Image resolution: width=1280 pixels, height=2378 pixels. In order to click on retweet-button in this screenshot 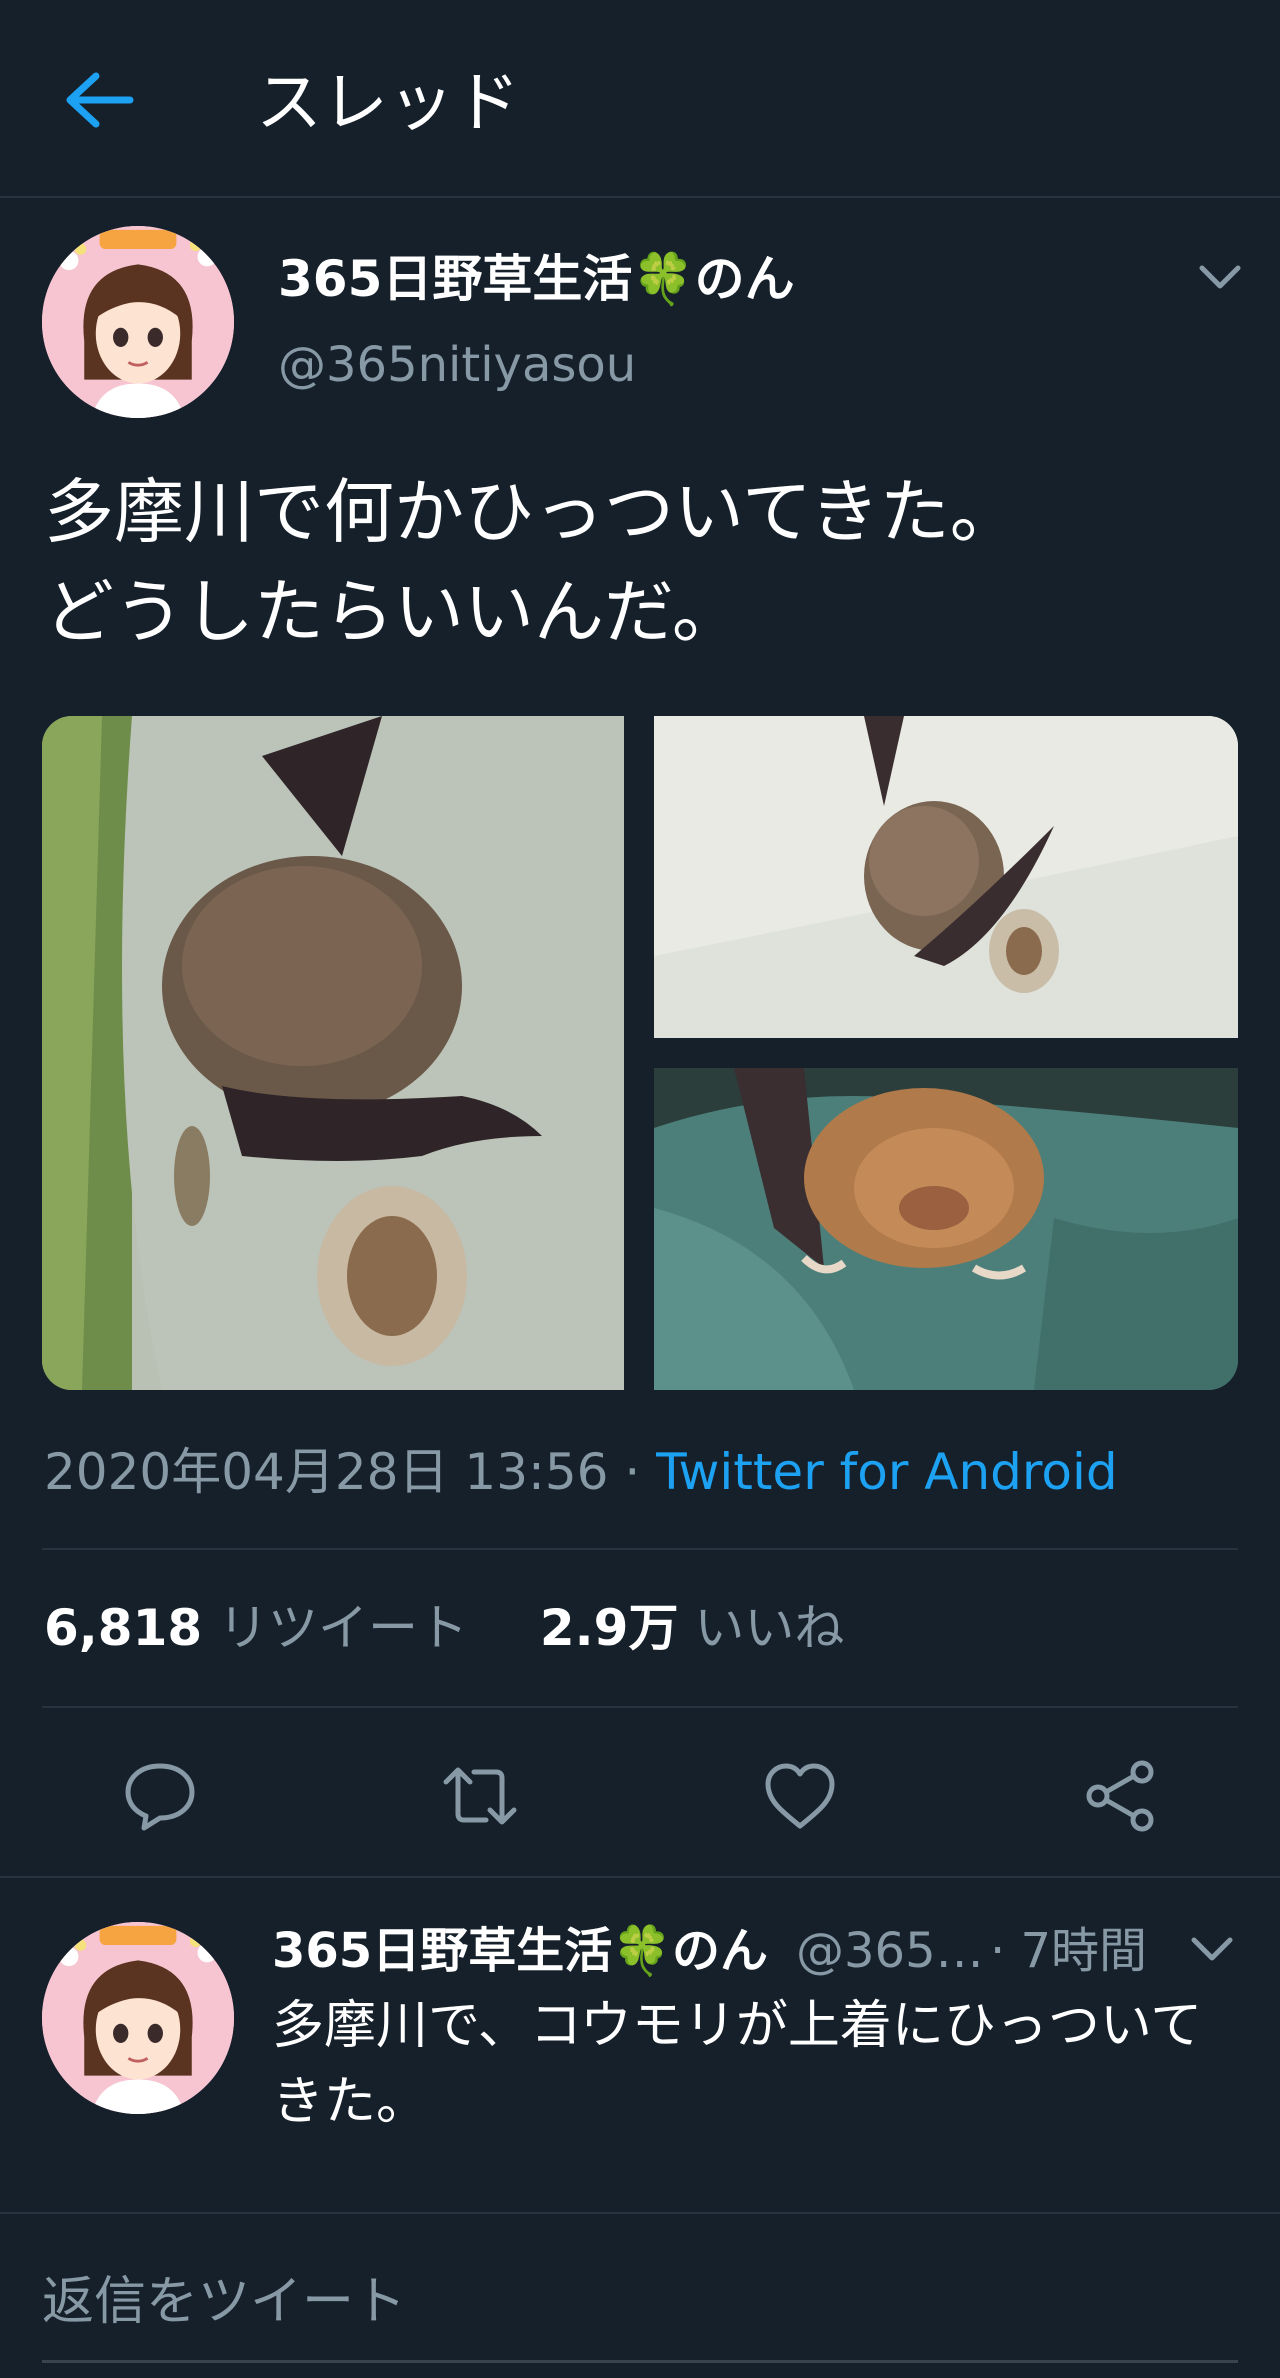, I will do `click(480, 1796)`.